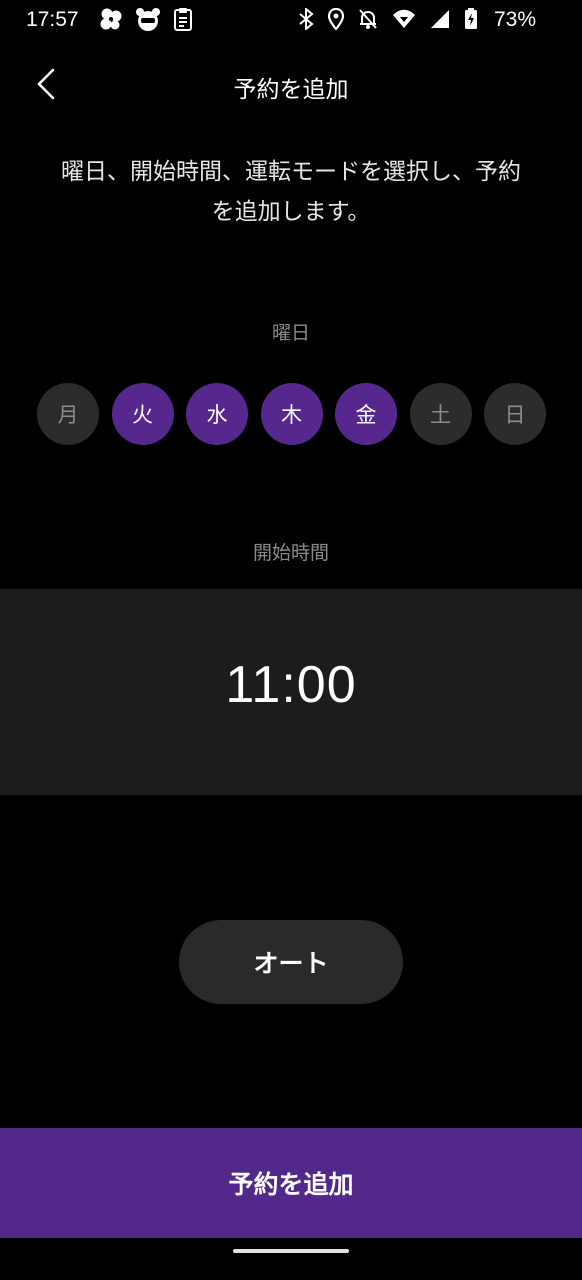  I want to click on fan-app-icon, so click(111, 19).